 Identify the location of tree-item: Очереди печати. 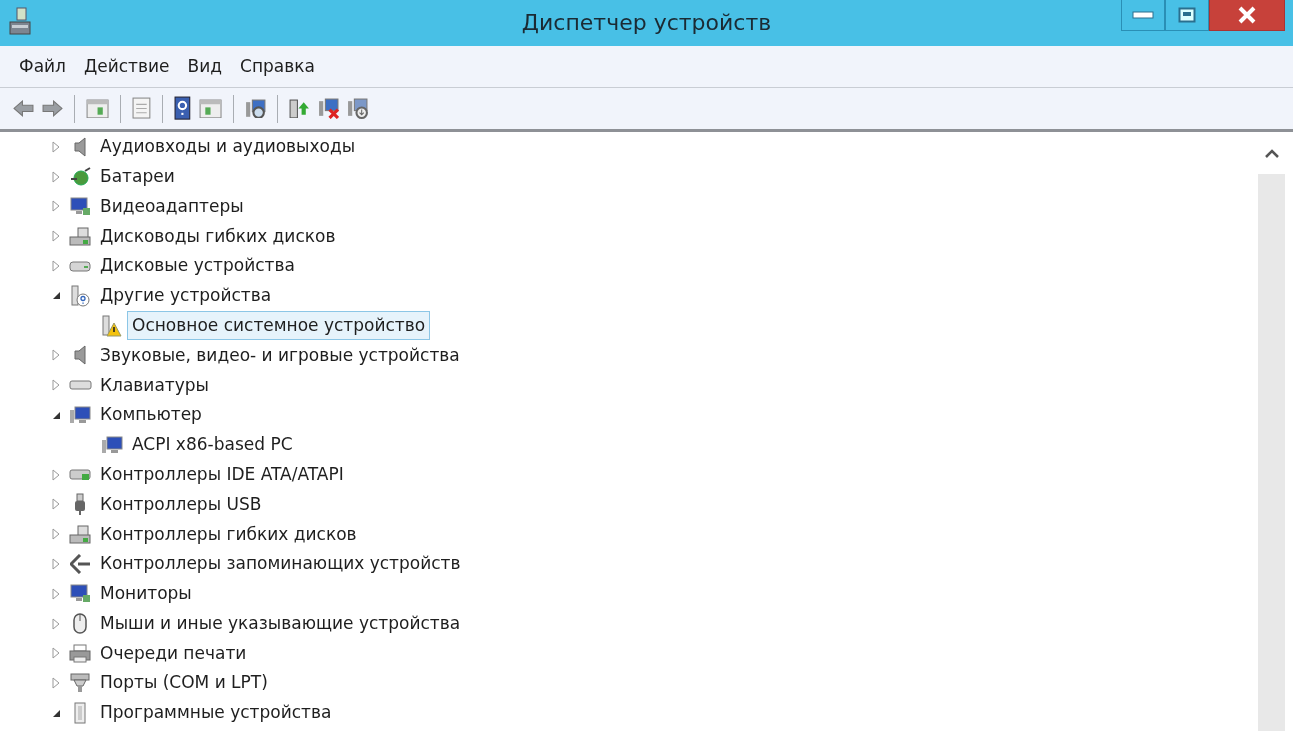
(173, 653).